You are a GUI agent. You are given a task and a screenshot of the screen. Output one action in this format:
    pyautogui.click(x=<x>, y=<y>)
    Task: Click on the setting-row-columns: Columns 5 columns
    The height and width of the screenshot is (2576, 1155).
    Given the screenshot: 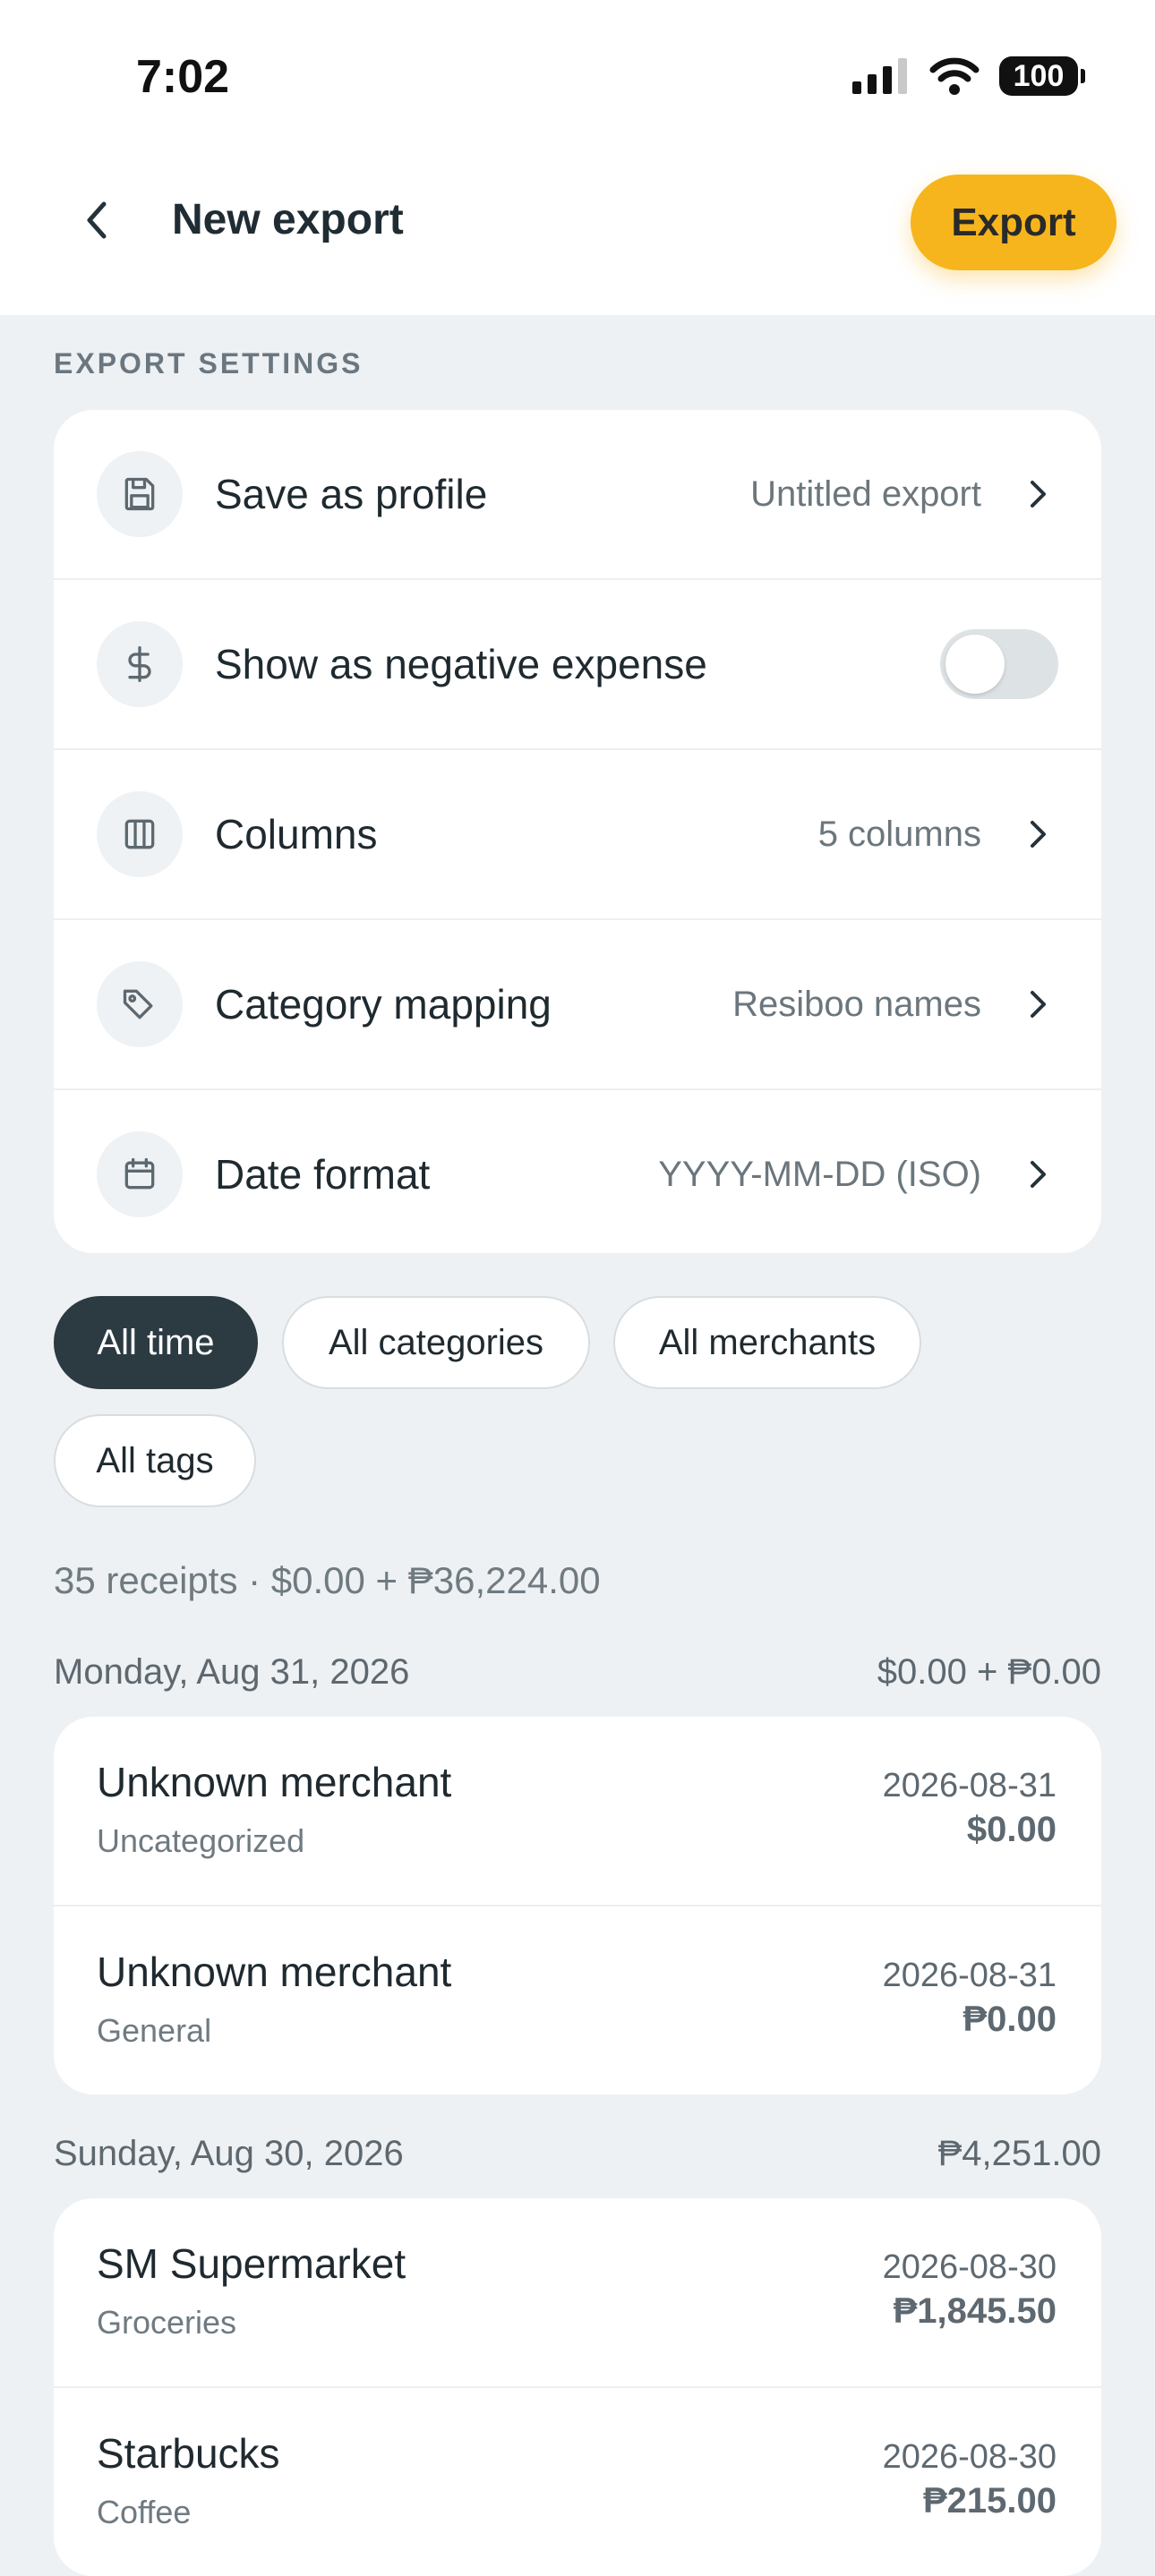 What is the action you would take?
    pyautogui.click(x=577, y=835)
    